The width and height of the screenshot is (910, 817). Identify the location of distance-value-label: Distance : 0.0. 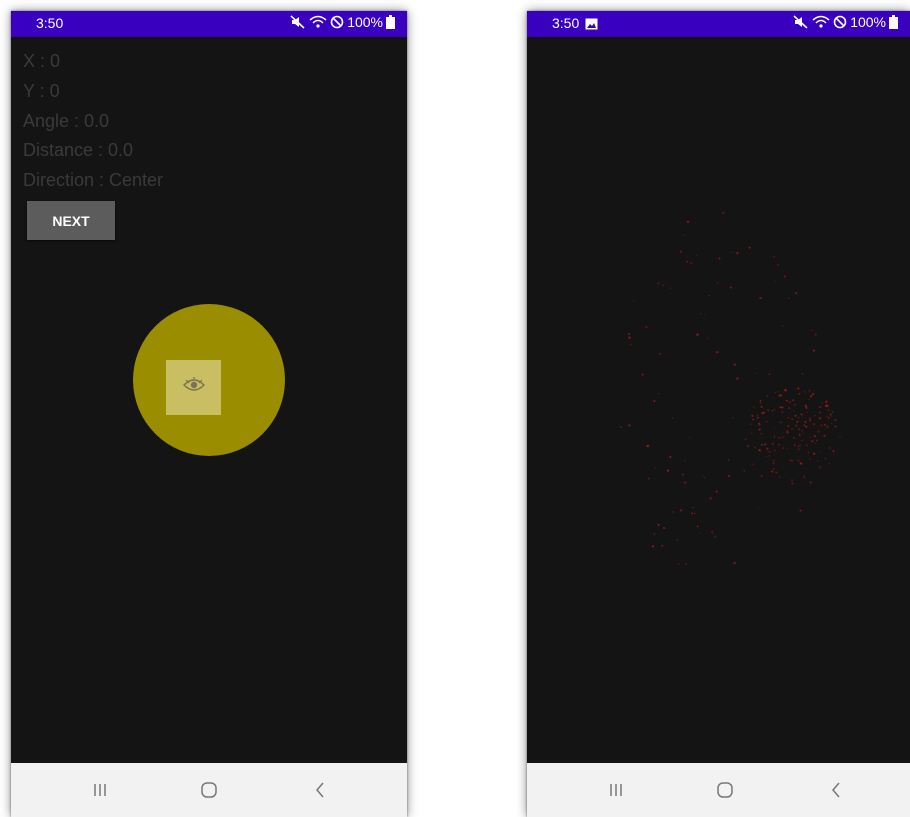
(78, 150).